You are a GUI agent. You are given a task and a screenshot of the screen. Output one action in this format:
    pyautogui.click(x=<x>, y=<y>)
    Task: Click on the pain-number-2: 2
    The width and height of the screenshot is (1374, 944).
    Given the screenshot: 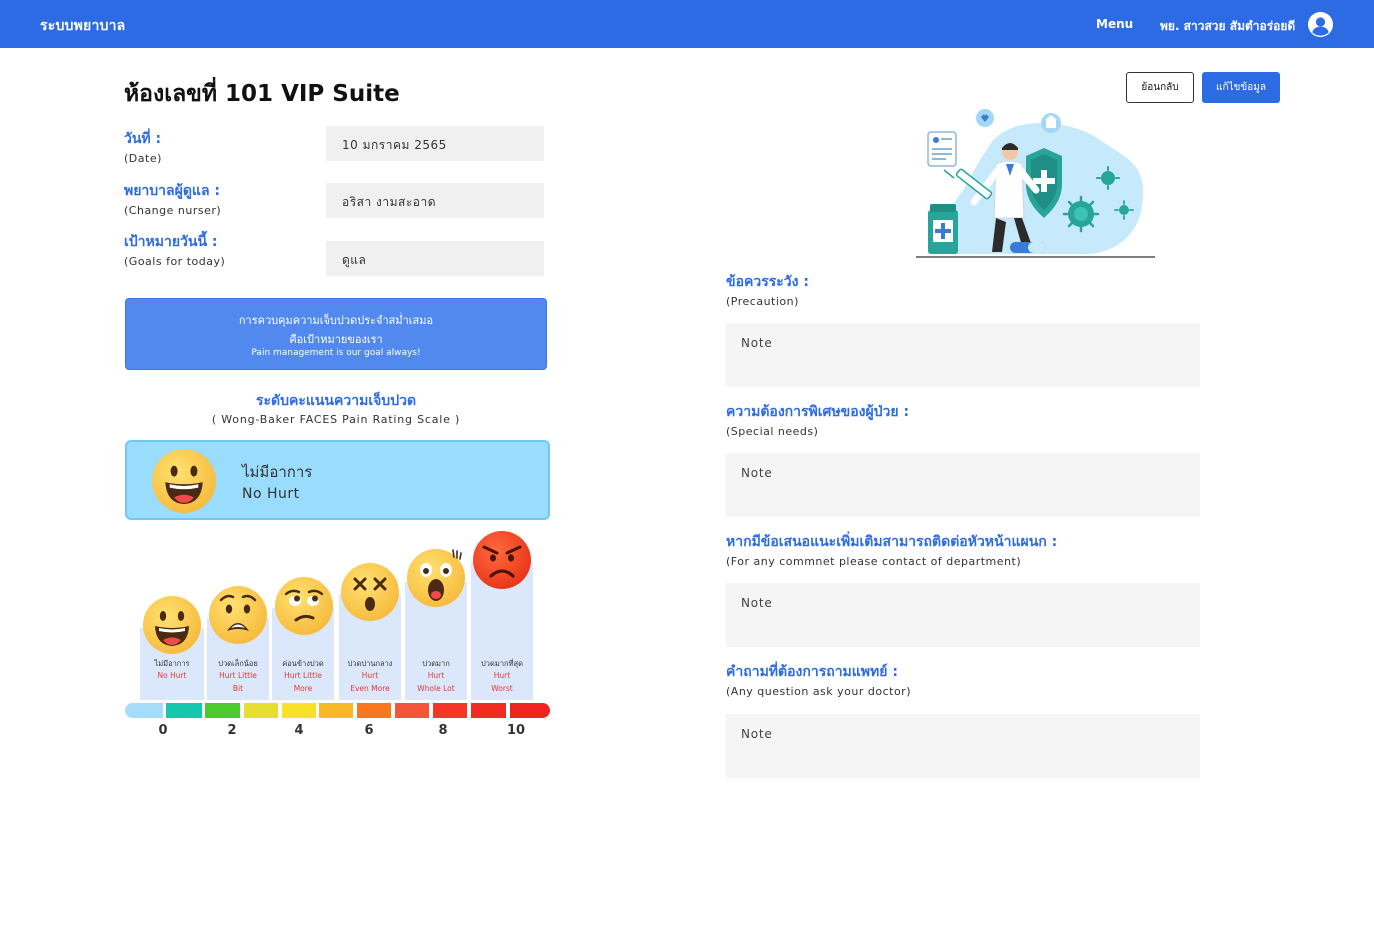 What is the action you would take?
    pyautogui.click(x=232, y=730)
    